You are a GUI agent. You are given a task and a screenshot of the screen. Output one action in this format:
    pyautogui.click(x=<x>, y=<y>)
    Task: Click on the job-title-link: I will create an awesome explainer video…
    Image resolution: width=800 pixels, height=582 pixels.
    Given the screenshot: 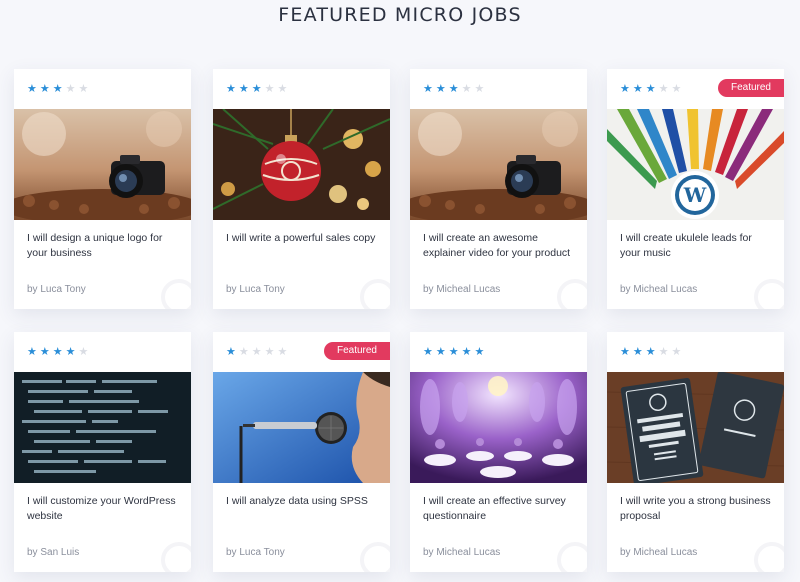 What is the action you would take?
    pyautogui.click(x=500, y=246)
    